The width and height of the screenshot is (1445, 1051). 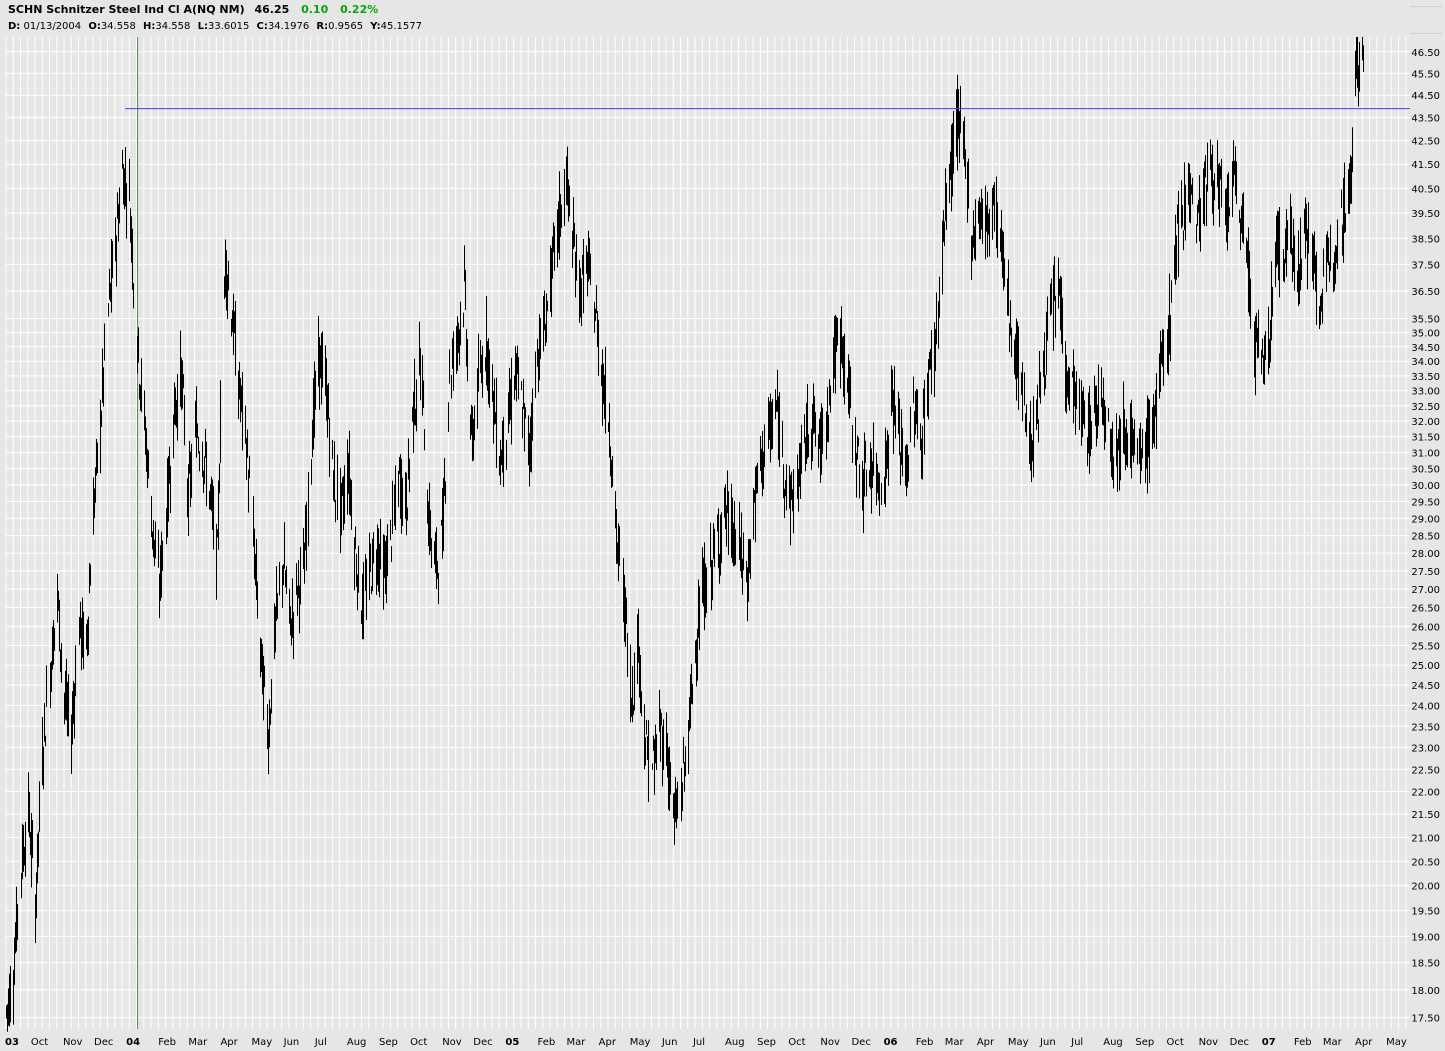 What do you see at coordinates (1425, 422) in the screenshot?
I see `y-tick-label: 32.00` at bounding box center [1425, 422].